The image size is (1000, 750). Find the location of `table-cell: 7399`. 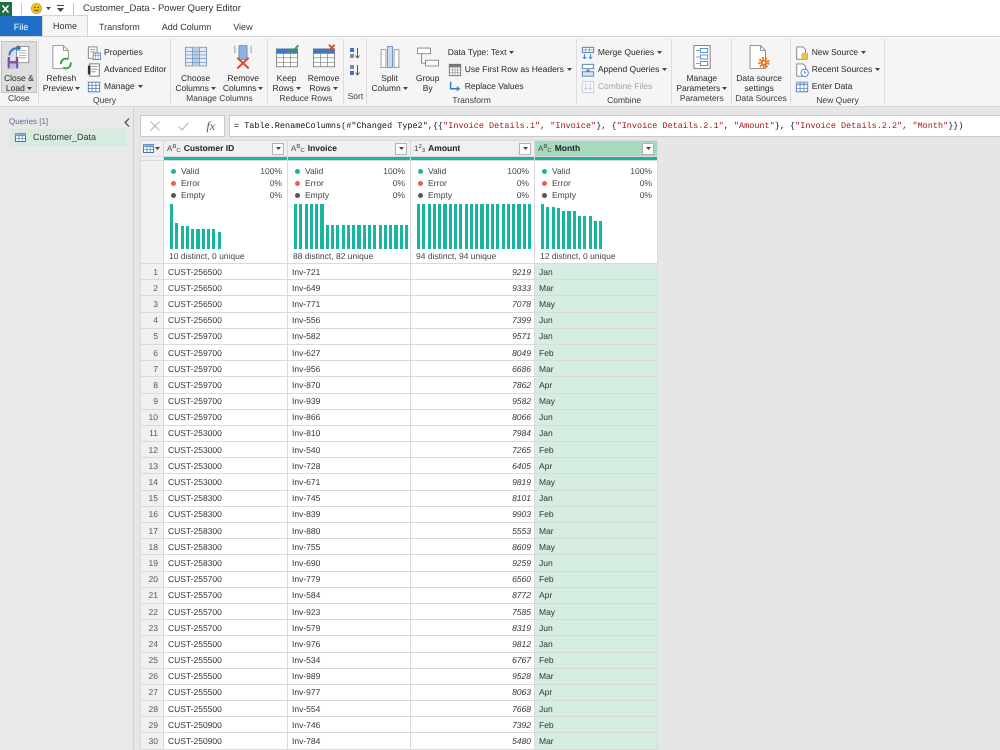

table-cell: 7399 is located at coordinates (472, 320).